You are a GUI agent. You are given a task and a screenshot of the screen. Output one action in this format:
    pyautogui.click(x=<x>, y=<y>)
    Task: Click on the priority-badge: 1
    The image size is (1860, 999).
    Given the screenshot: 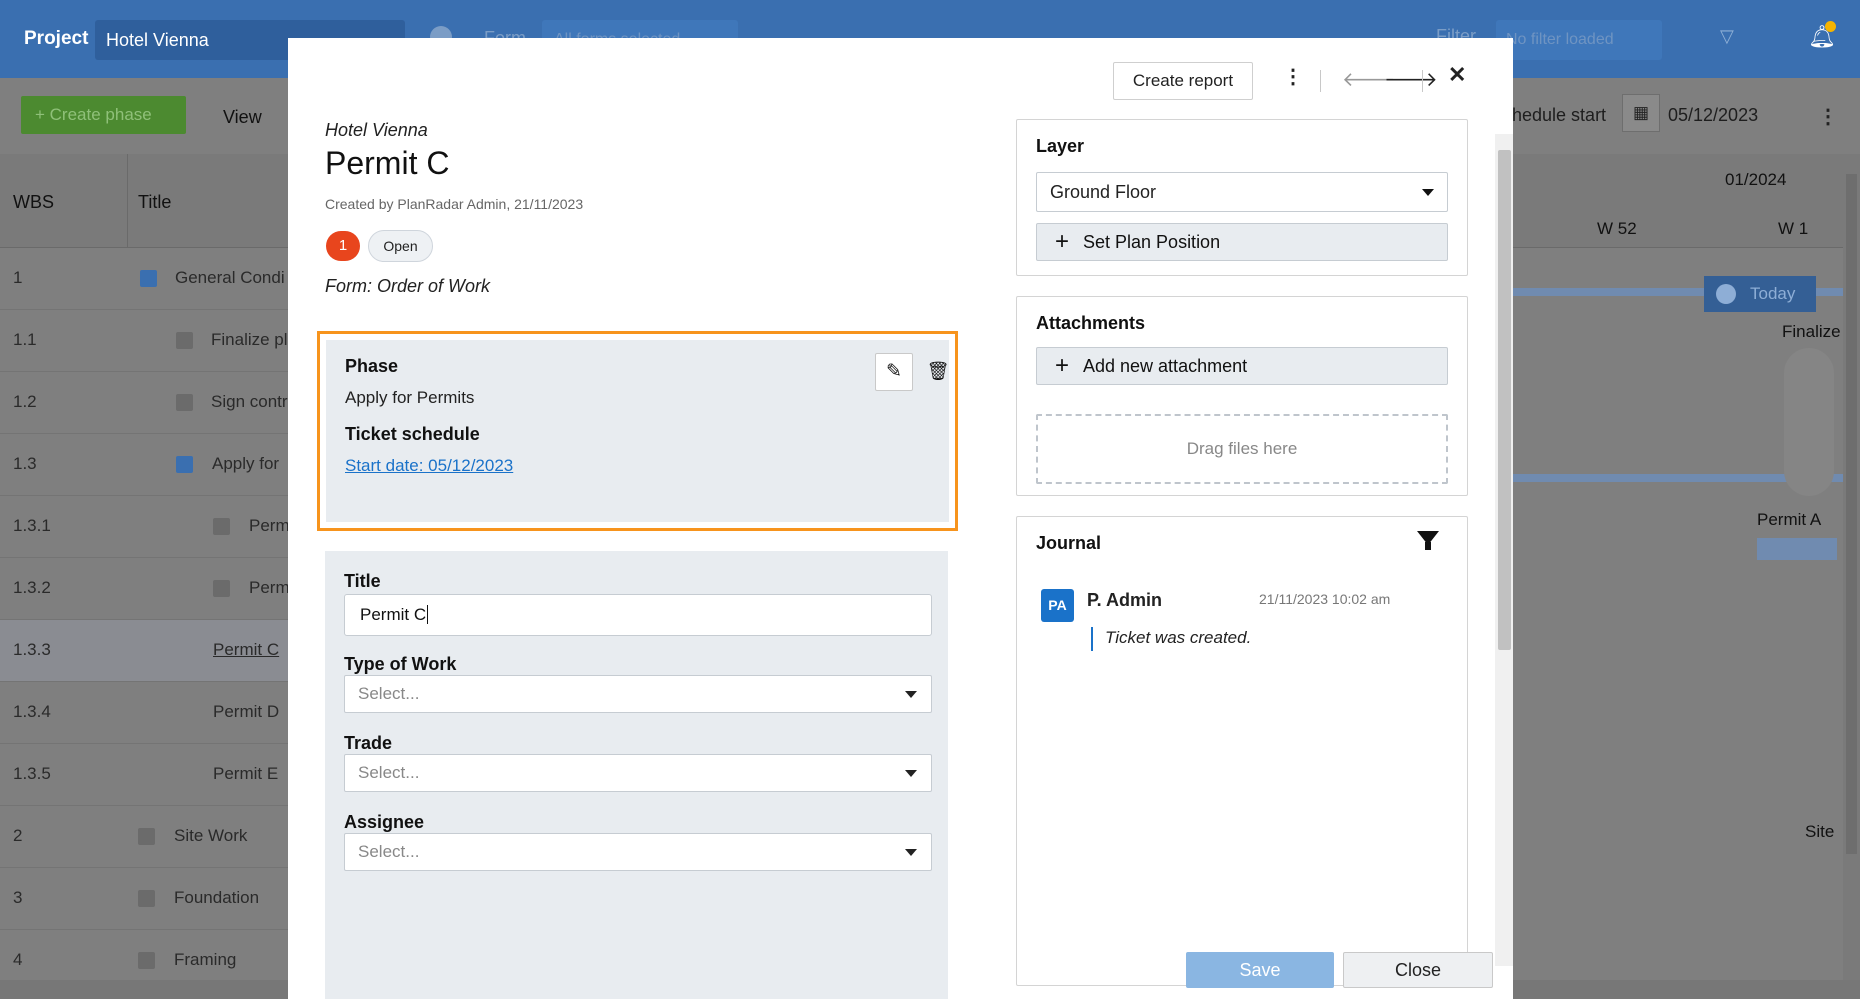 What is the action you would take?
    pyautogui.click(x=343, y=246)
    